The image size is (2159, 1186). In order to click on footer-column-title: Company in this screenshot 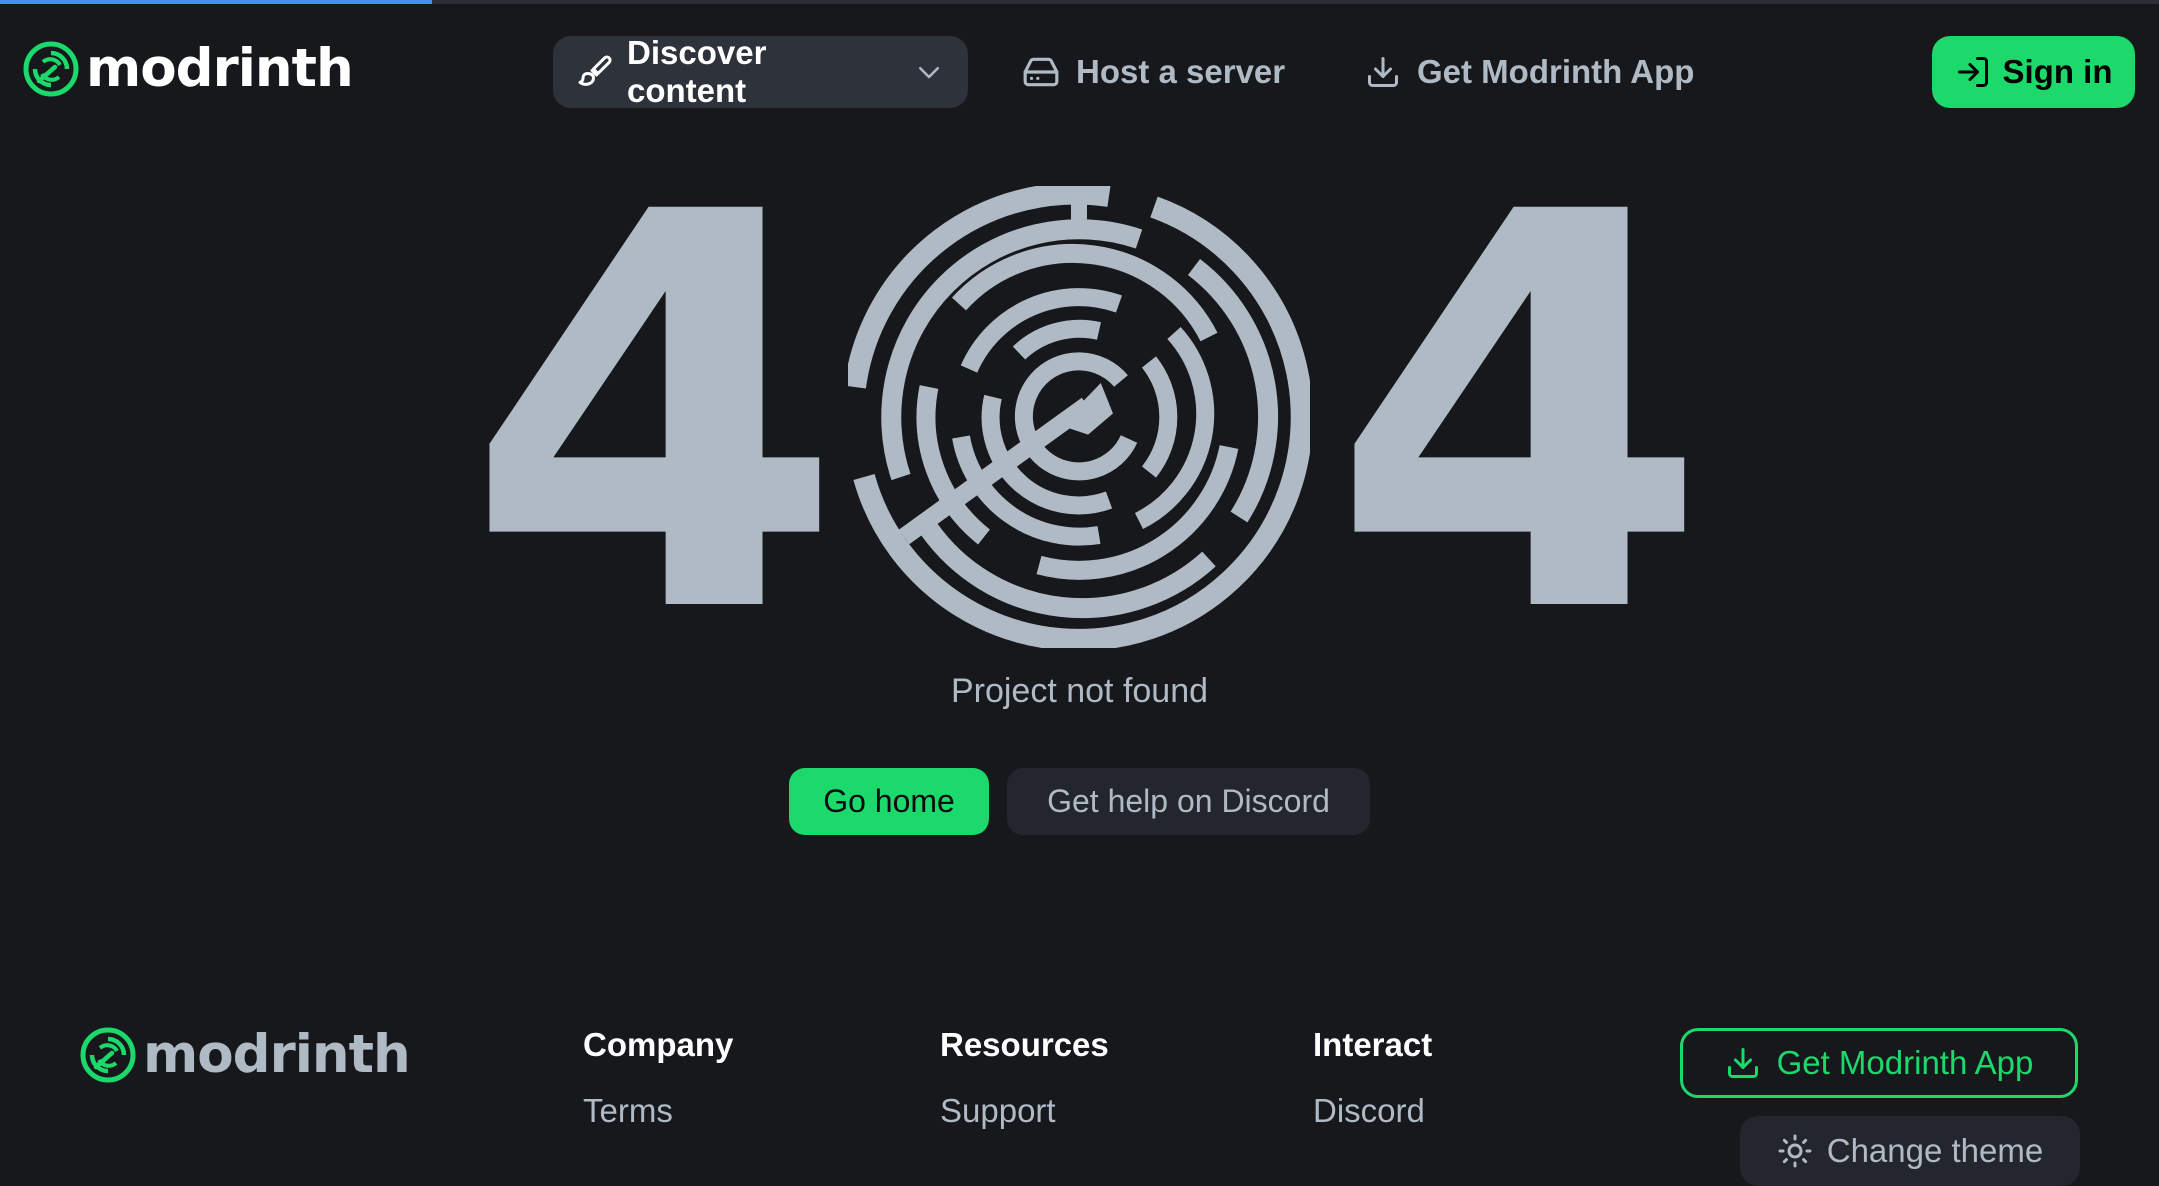, I will do `click(658, 1044)`.